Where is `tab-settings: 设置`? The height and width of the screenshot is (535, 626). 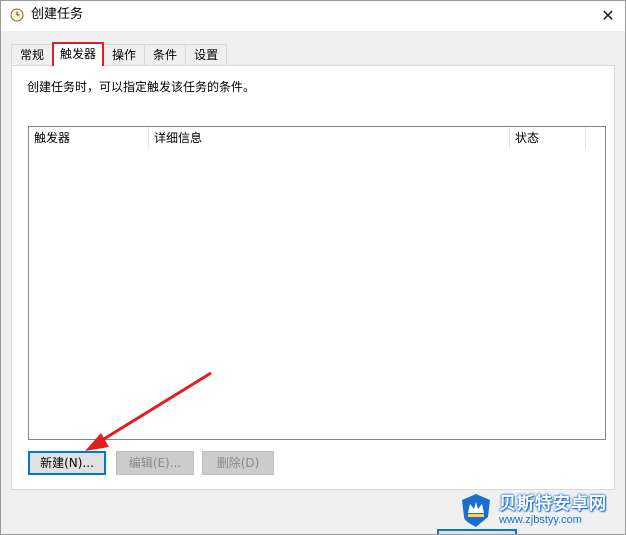
tab-settings: 设置 is located at coordinates (206, 54).